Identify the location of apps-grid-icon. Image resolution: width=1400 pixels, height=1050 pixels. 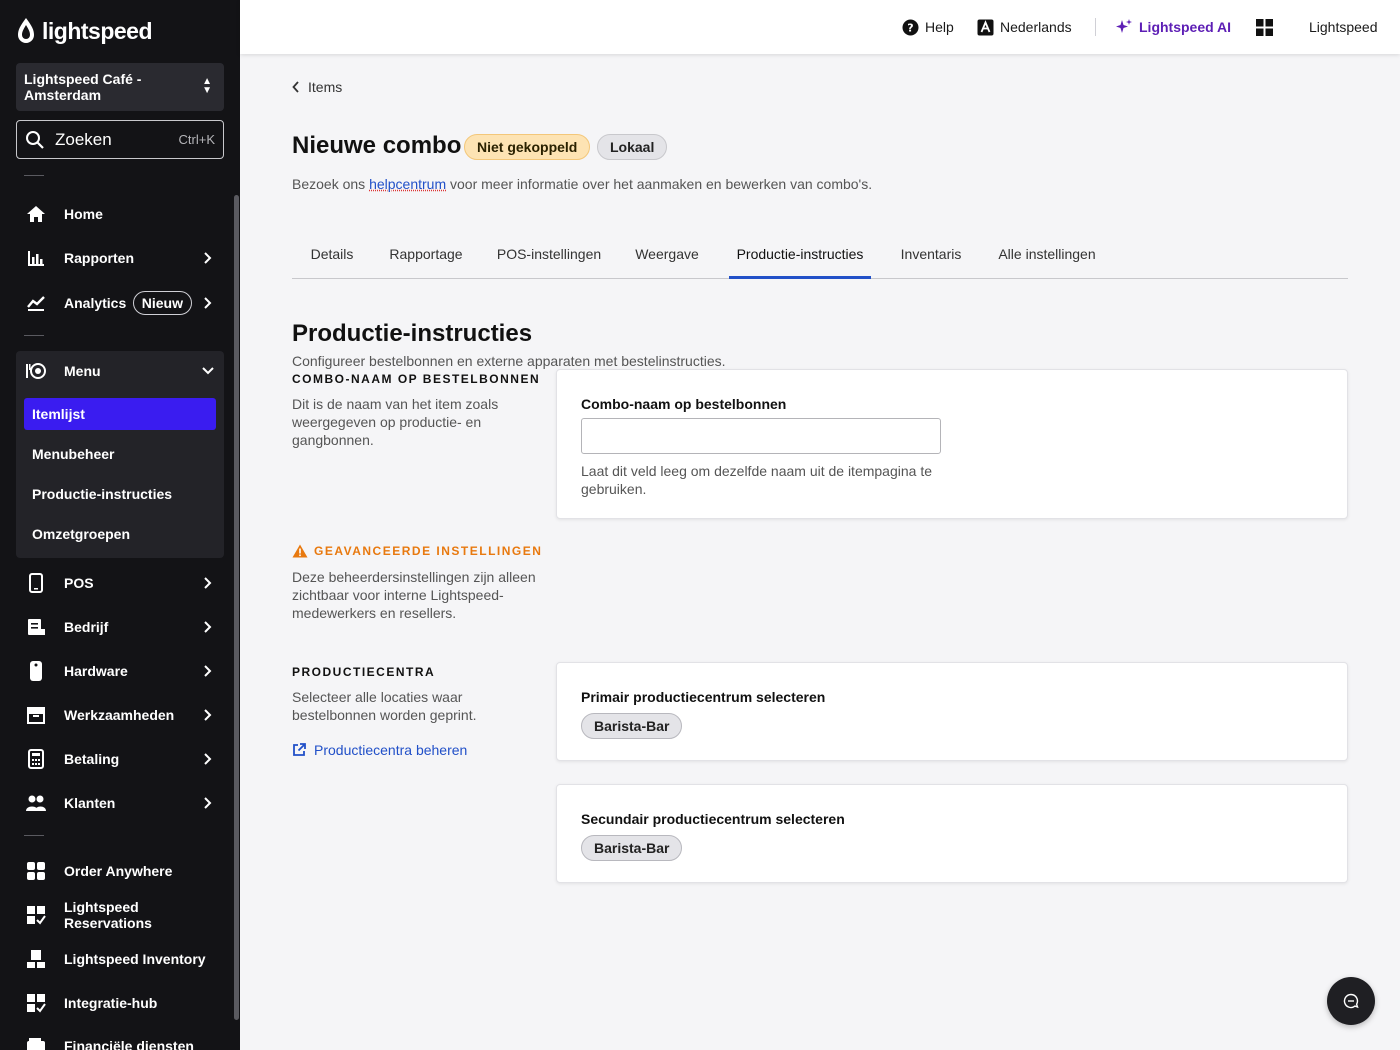
(1264, 27).